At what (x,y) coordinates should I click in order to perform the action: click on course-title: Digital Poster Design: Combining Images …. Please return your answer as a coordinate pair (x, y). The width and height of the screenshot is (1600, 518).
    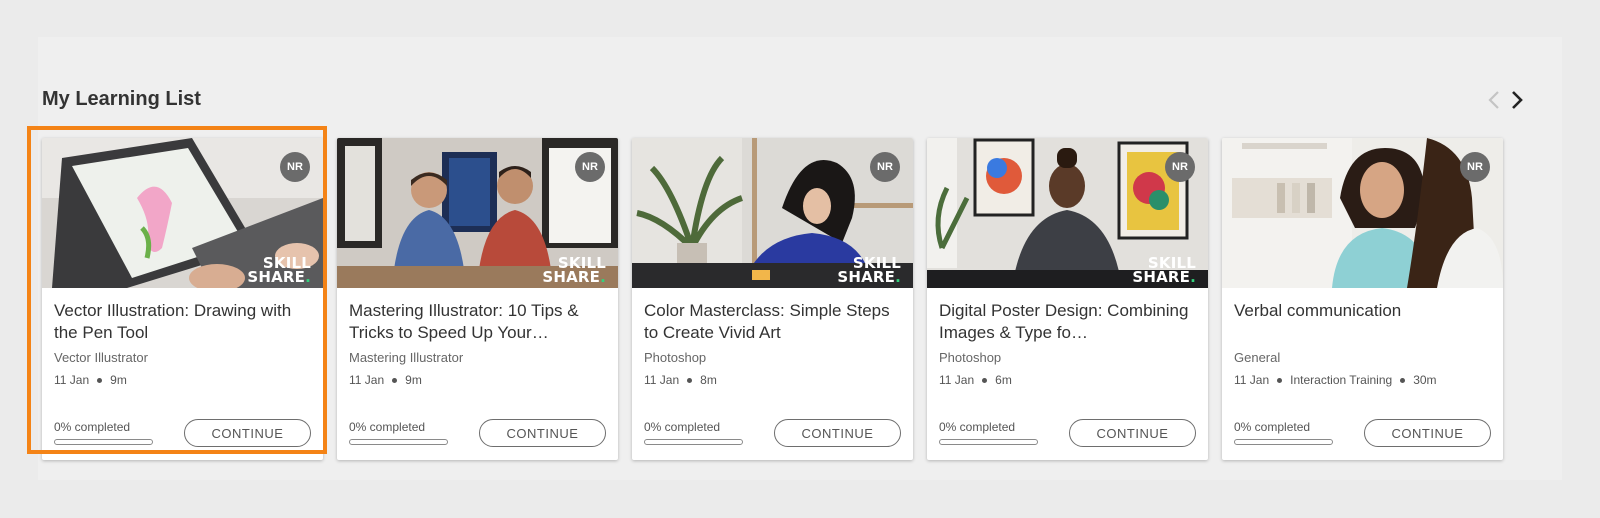
    Looking at the image, I should click on (1064, 322).